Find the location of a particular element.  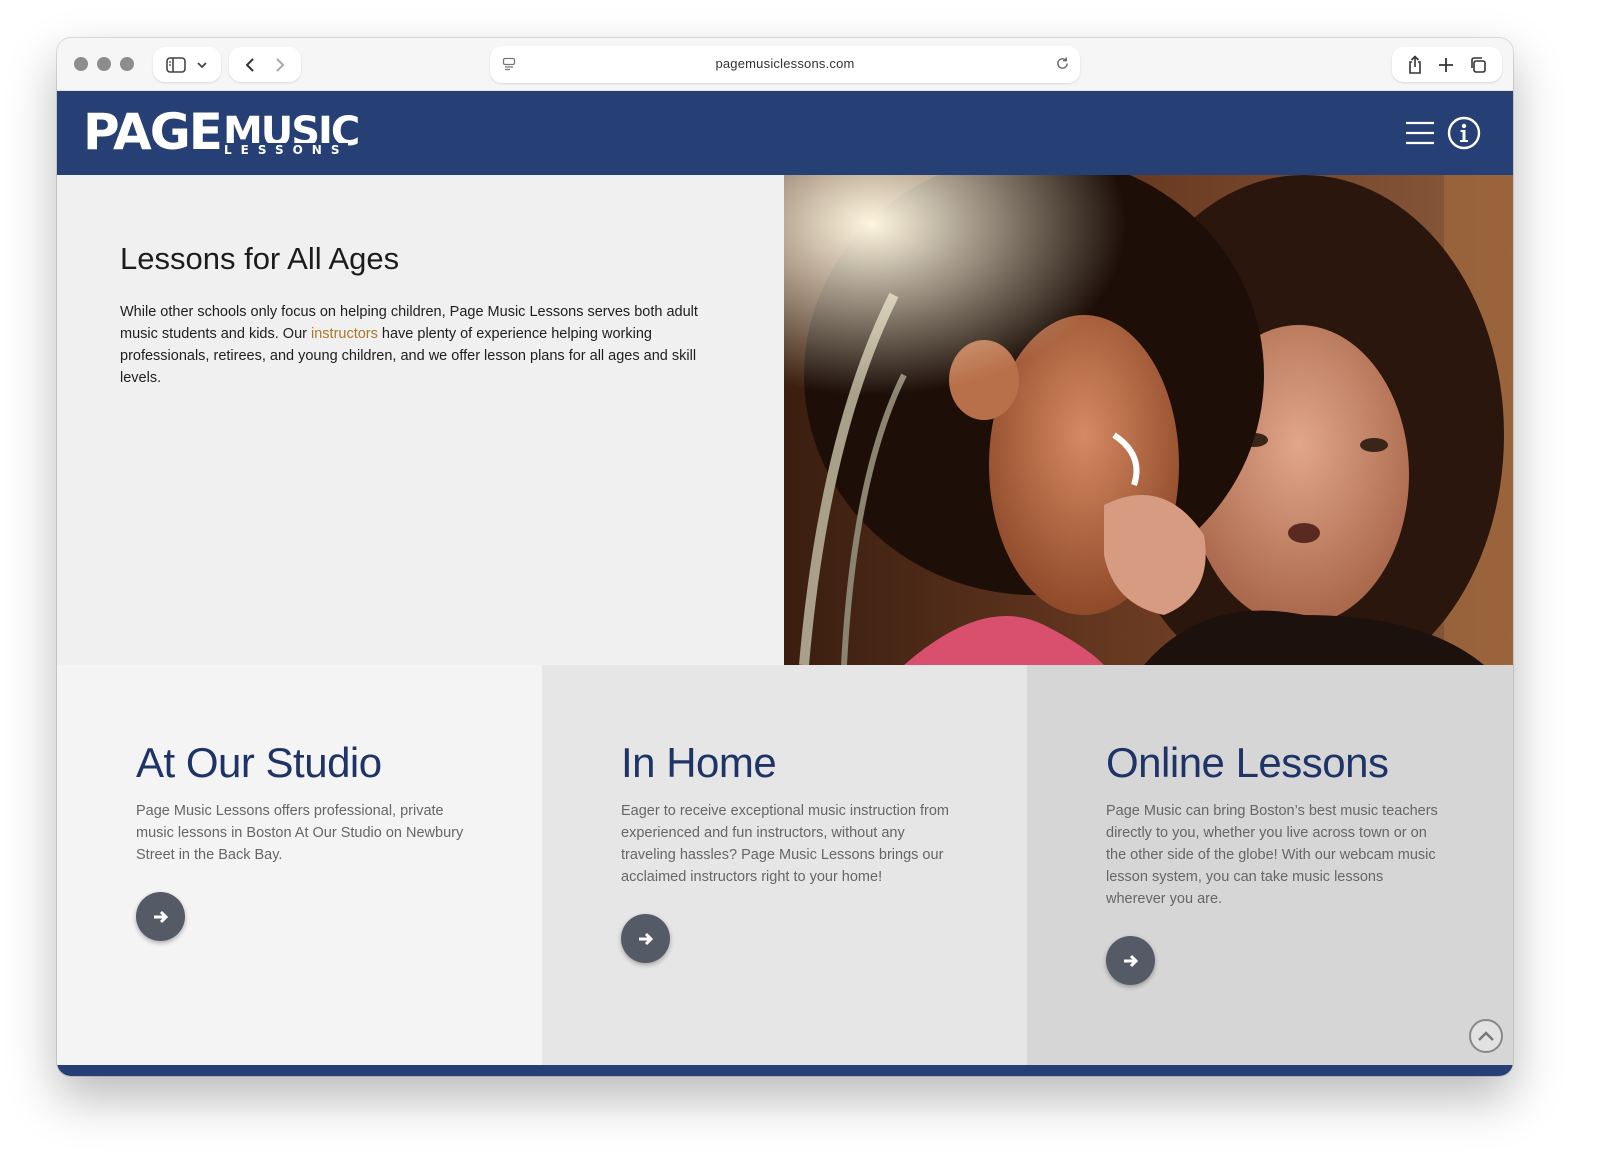

new-tab-icon is located at coordinates (1446, 65).